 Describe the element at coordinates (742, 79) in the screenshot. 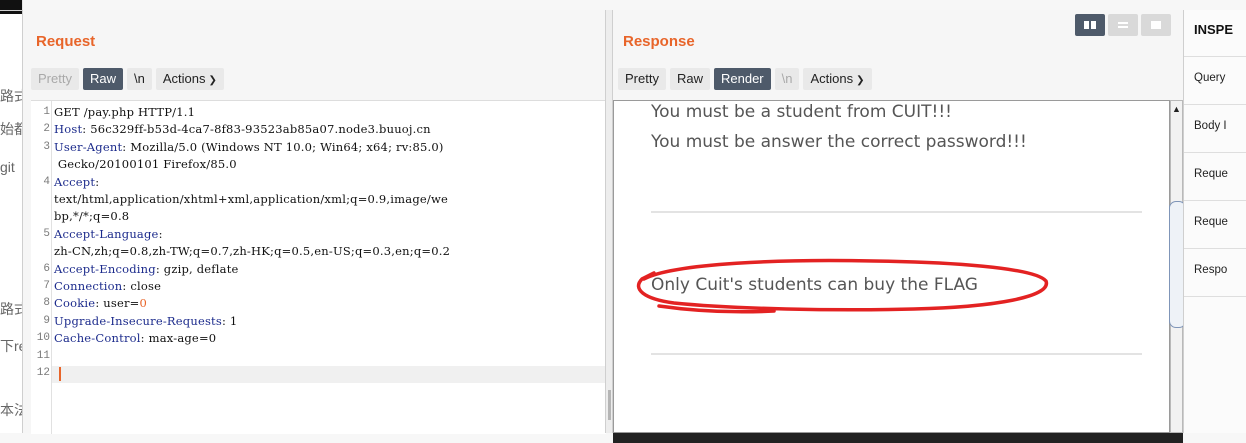

I see `response-render-button: Render` at that location.